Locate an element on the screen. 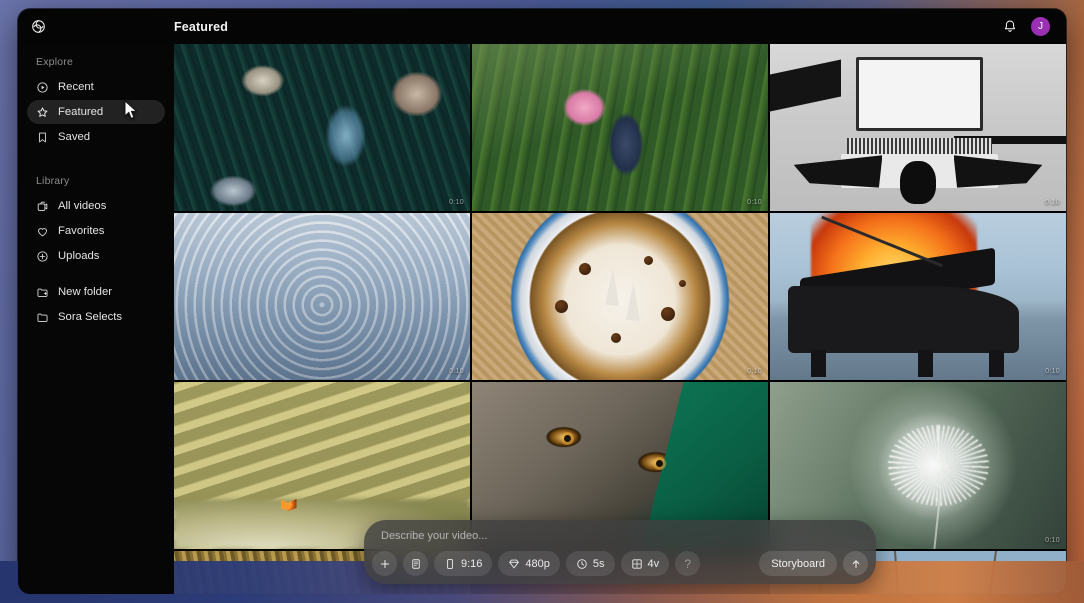 The width and height of the screenshot is (1084, 603). plus-icon is located at coordinates (384, 563).